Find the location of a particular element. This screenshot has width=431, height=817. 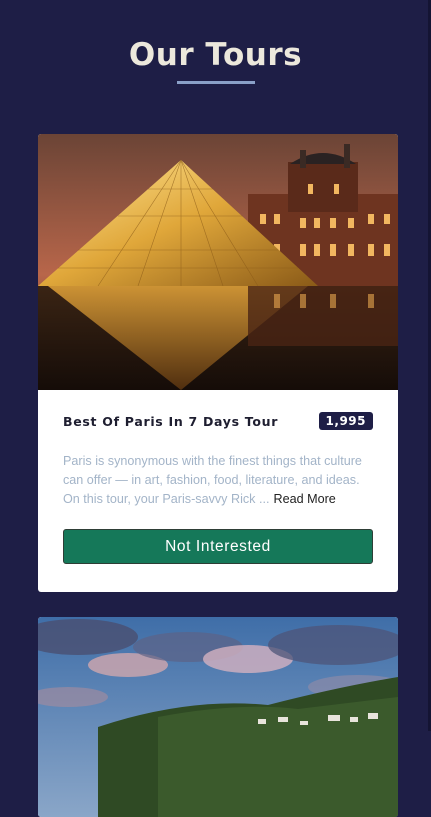

tour-card-header: Best Of Paris In 7 Days Tour 1,995 is located at coordinates (218, 421).